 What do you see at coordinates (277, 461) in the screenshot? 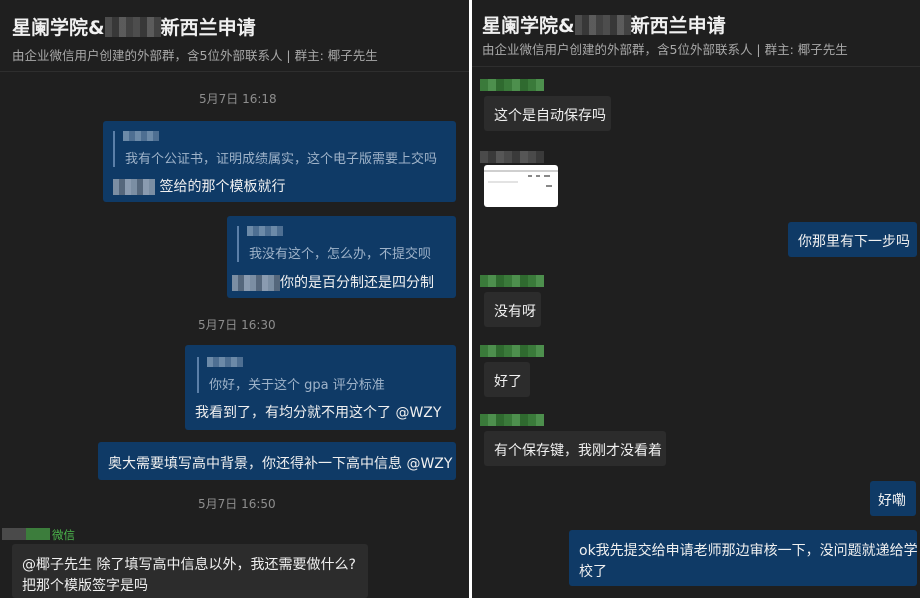
I see `outgoing-message: 奥大需要填写高中背景，你还得补一下高中信息 @WZY` at bounding box center [277, 461].